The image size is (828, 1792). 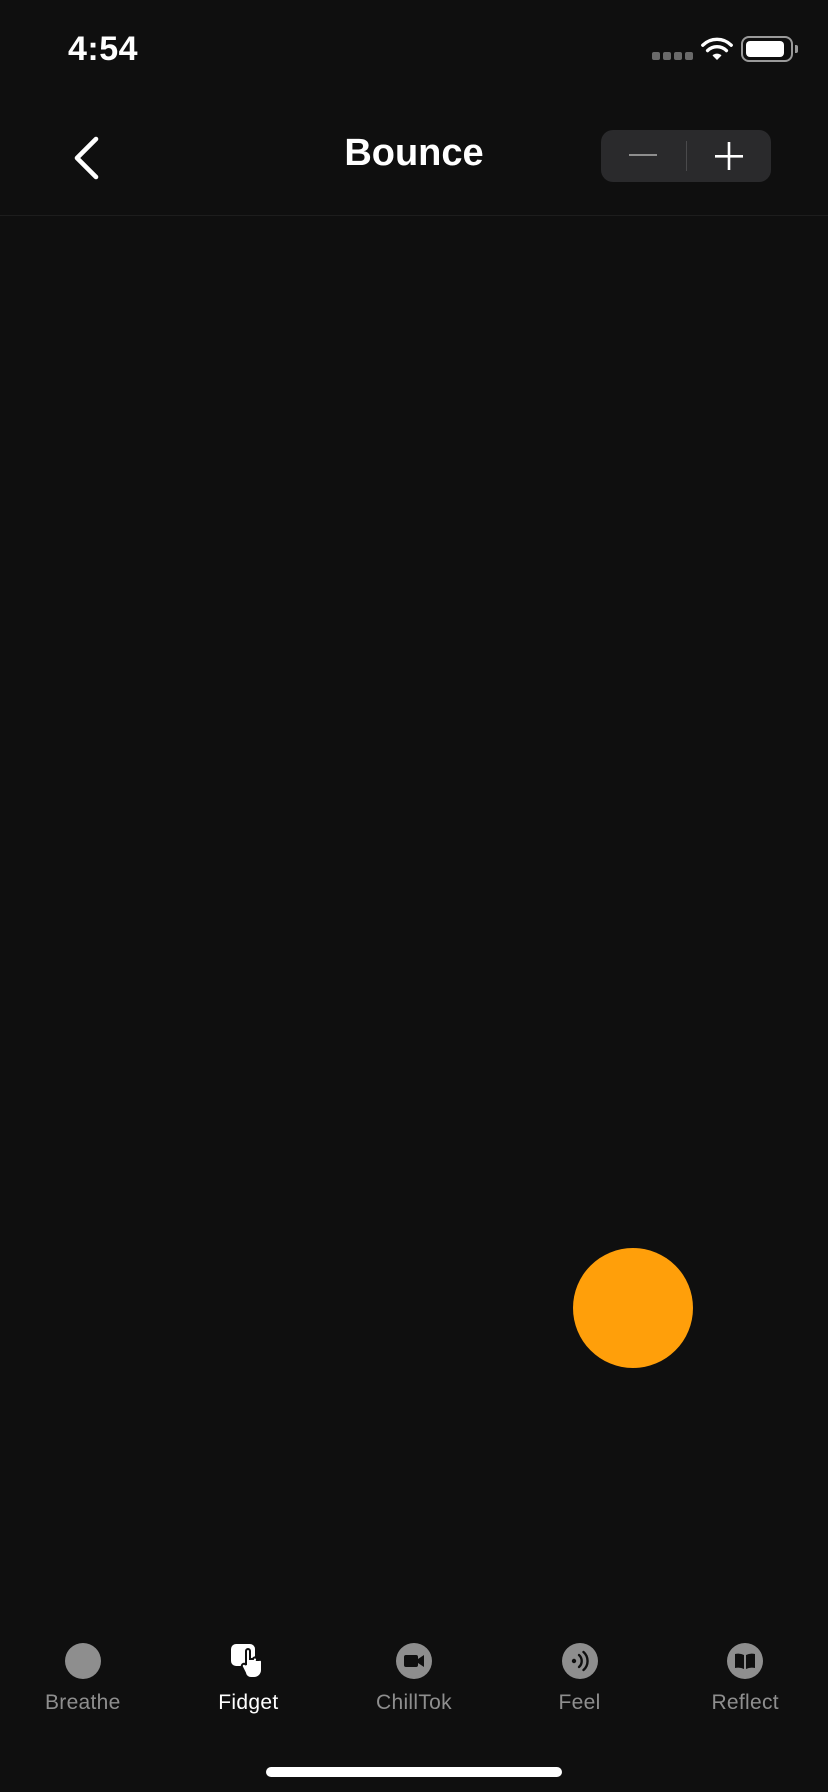 What do you see at coordinates (414, 50) in the screenshot?
I see `status-bar: 4:54` at bounding box center [414, 50].